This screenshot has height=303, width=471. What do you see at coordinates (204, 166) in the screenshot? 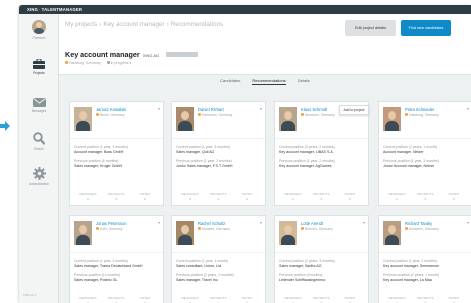
I see `previous-position-value: Junior Sales manager, F.S.T GmbH` at bounding box center [204, 166].